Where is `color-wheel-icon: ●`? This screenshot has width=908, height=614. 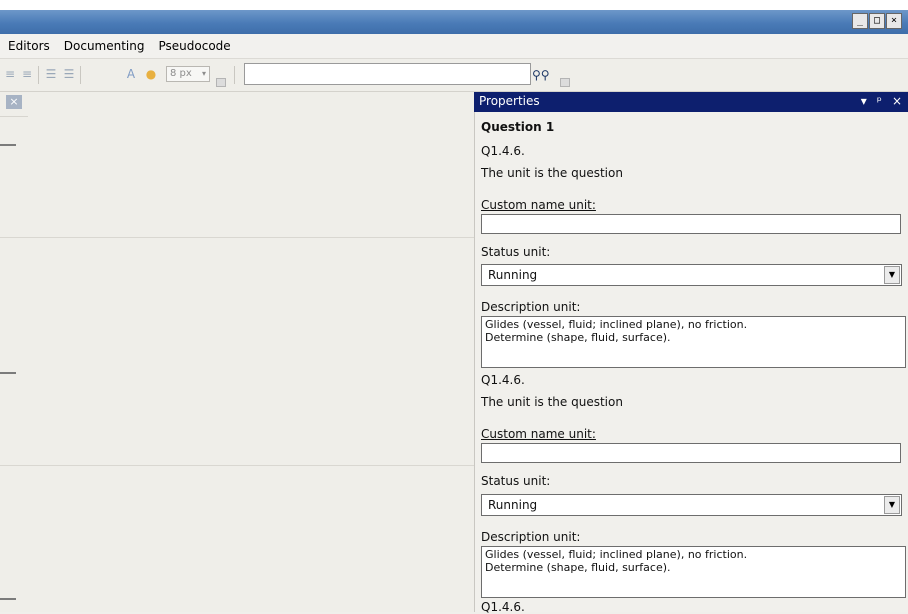
color-wheel-icon: ● is located at coordinates (151, 74).